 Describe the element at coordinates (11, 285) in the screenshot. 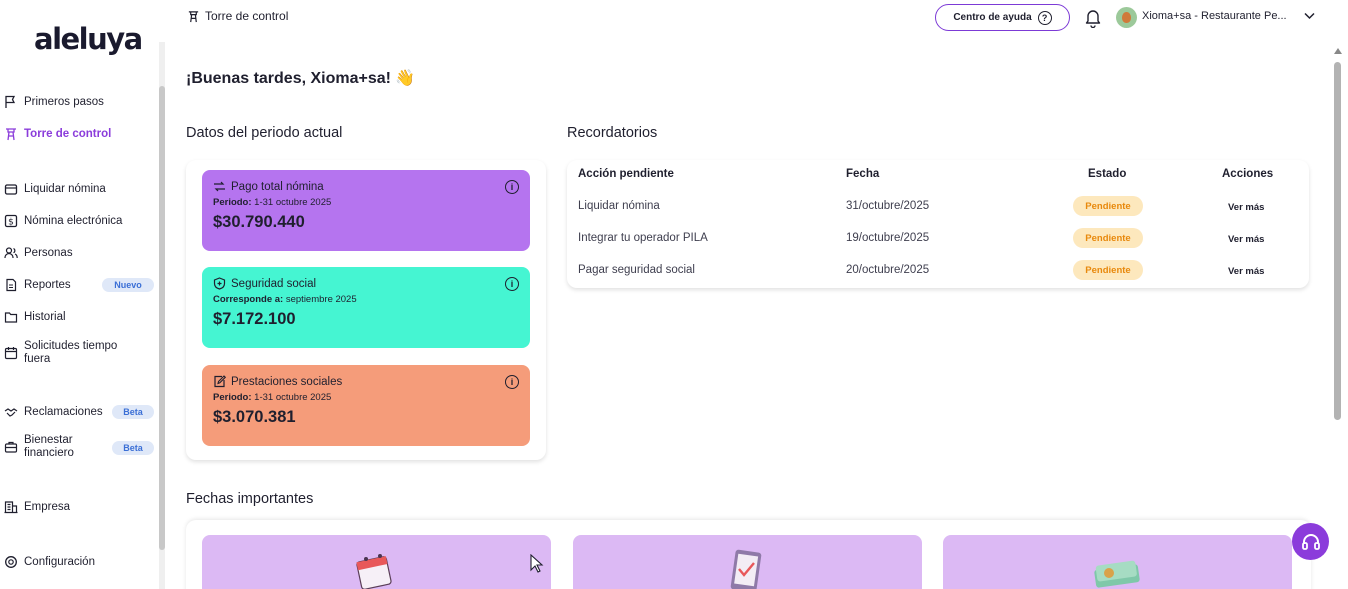

I see `report-icon` at that location.